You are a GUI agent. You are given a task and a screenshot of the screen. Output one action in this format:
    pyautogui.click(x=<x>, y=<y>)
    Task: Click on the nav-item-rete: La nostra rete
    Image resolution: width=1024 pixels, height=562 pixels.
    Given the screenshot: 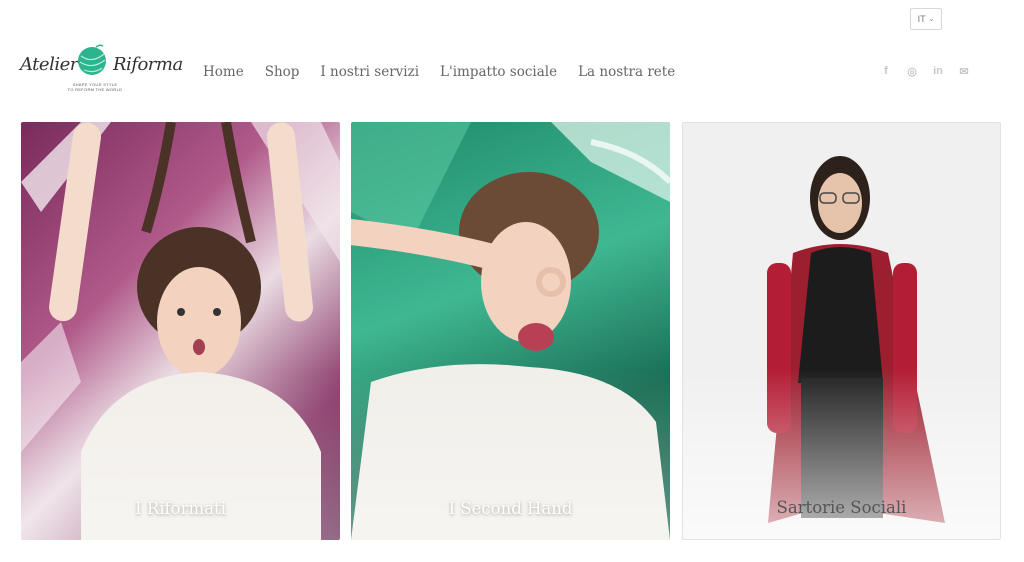 What is the action you would take?
    pyautogui.click(x=626, y=72)
    